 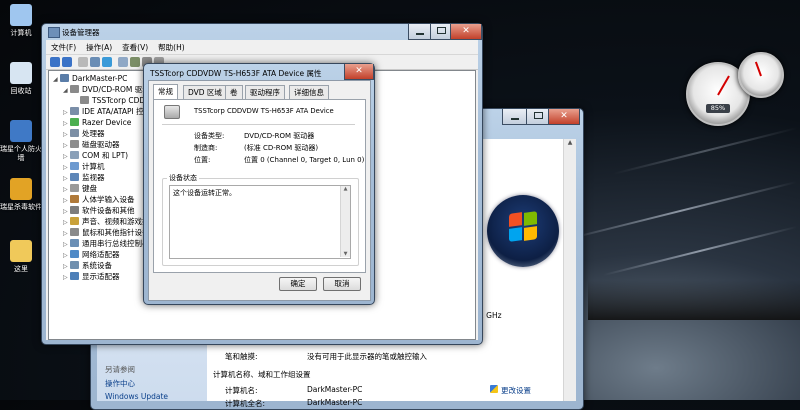 I want to click on properties-tab: 详细信息, so click(x=309, y=92).